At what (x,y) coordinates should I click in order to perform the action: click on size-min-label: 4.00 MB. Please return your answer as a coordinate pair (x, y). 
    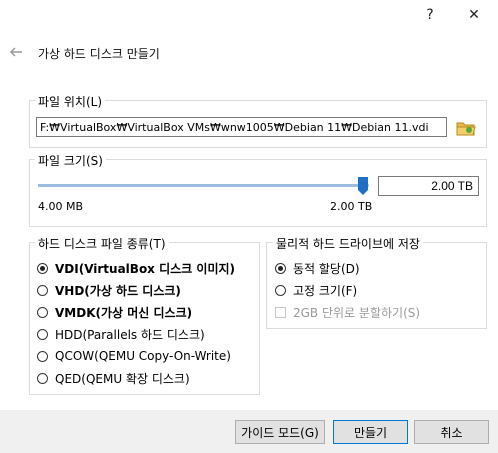
    Looking at the image, I should click on (61, 206).